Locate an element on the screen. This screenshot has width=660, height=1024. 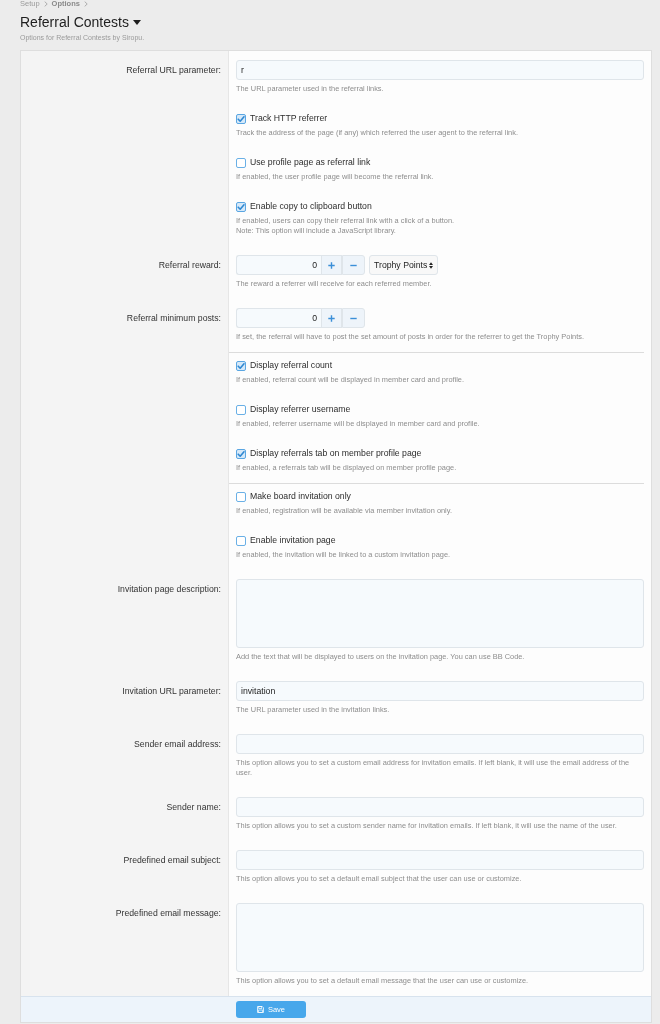
unit-select: Trophy Points is located at coordinates (404, 265).